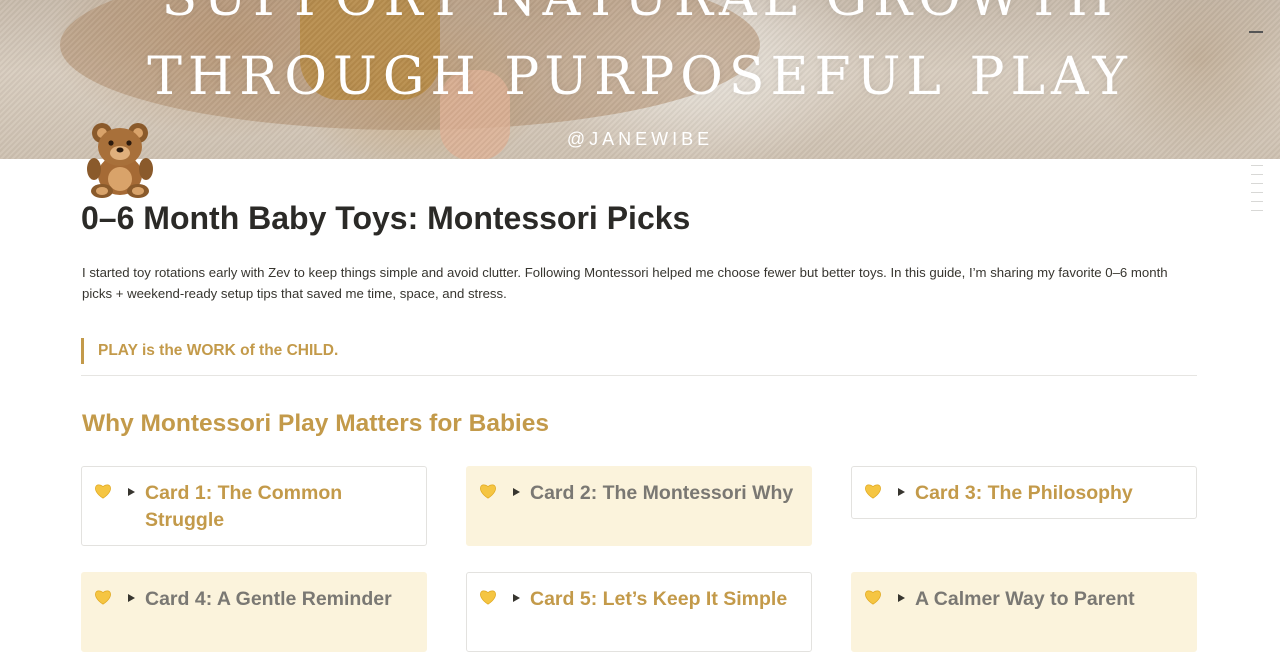 The width and height of the screenshot is (1280, 652). What do you see at coordinates (268, 599) in the screenshot?
I see `card-label: Card 4: A Gentle Reminder` at bounding box center [268, 599].